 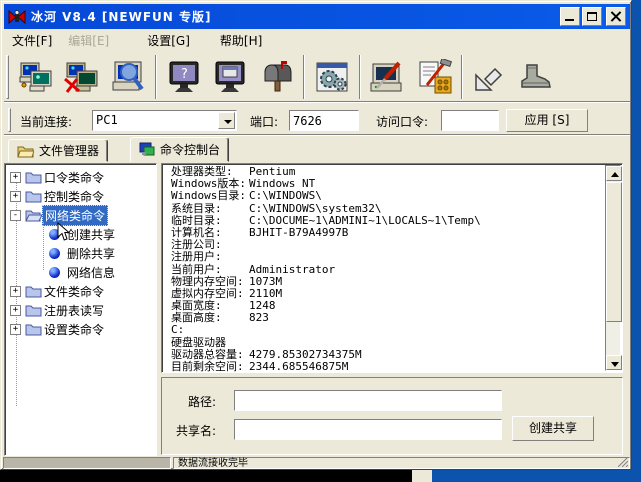 I want to click on console-icon, so click(x=147, y=149).